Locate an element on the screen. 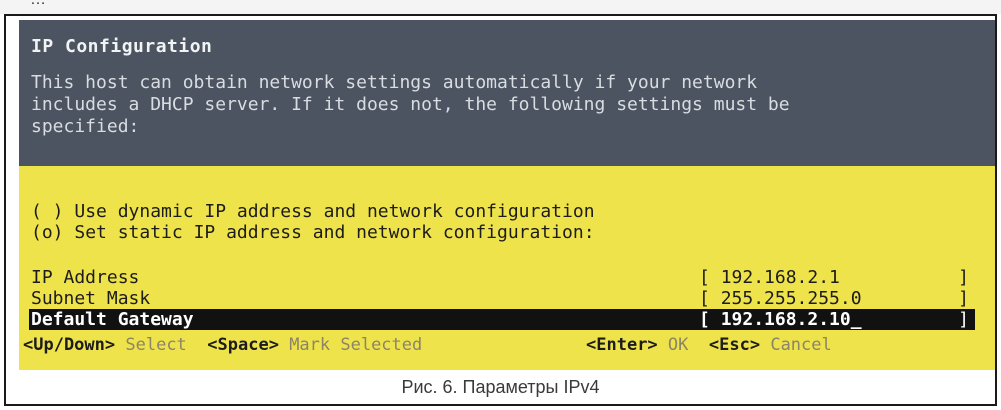  hint-key-space: <Space> is located at coordinates (243, 345).